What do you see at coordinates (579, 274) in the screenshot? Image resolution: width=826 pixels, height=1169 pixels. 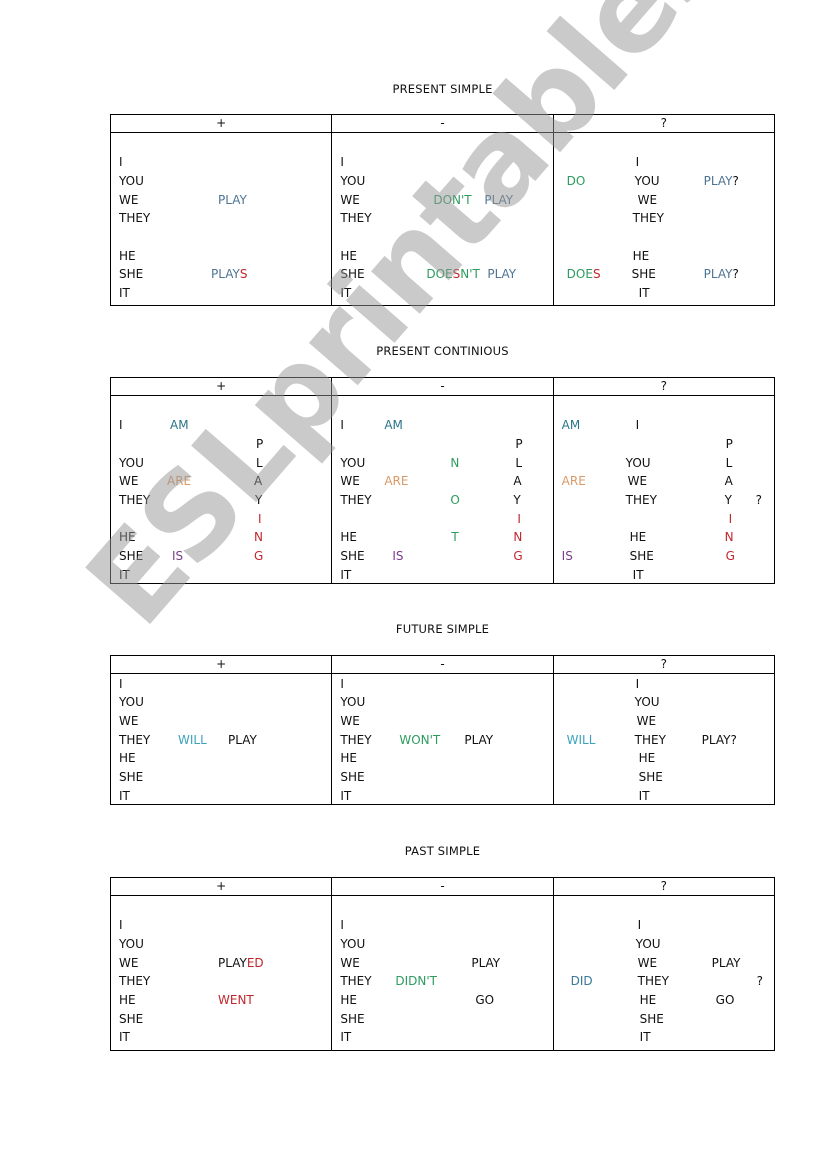 I see `aux-stem: DOE` at bounding box center [579, 274].